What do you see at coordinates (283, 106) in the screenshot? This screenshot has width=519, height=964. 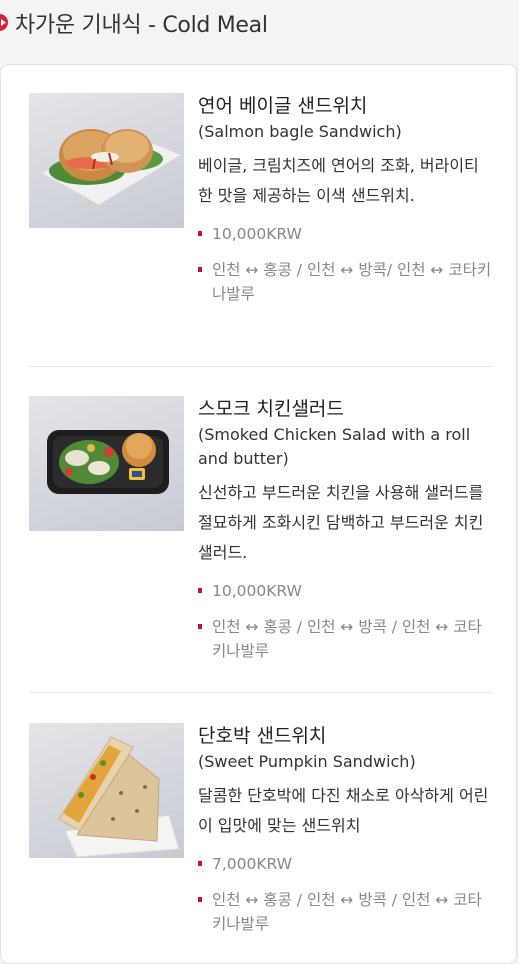 I see `item-name: 연어 베이글 샌드위치` at bounding box center [283, 106].